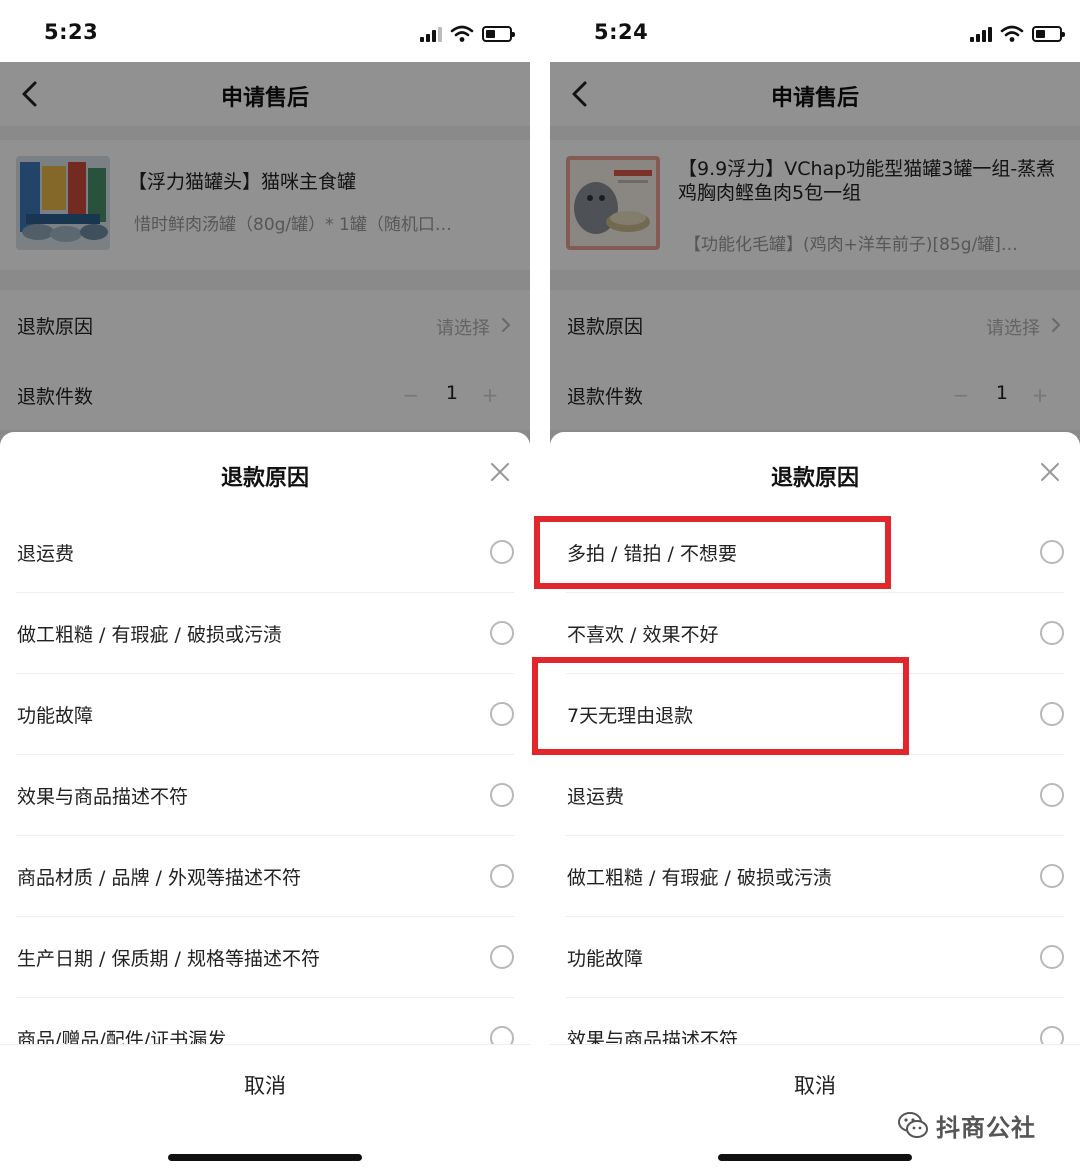 The height and width of the screenshot is (1172, 1080). I want to click on reason-label: 7天无理由退款, so click(630, 716).